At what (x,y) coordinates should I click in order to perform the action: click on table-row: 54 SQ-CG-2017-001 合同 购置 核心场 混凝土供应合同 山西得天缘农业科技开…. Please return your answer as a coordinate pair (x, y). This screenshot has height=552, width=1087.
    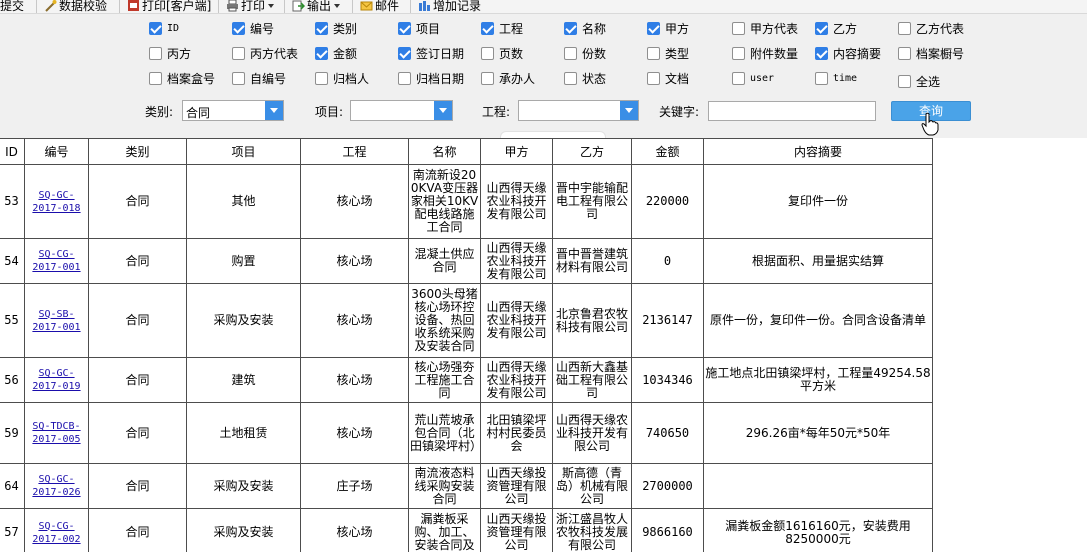
    Looking at the image, I should click on (466, 261).